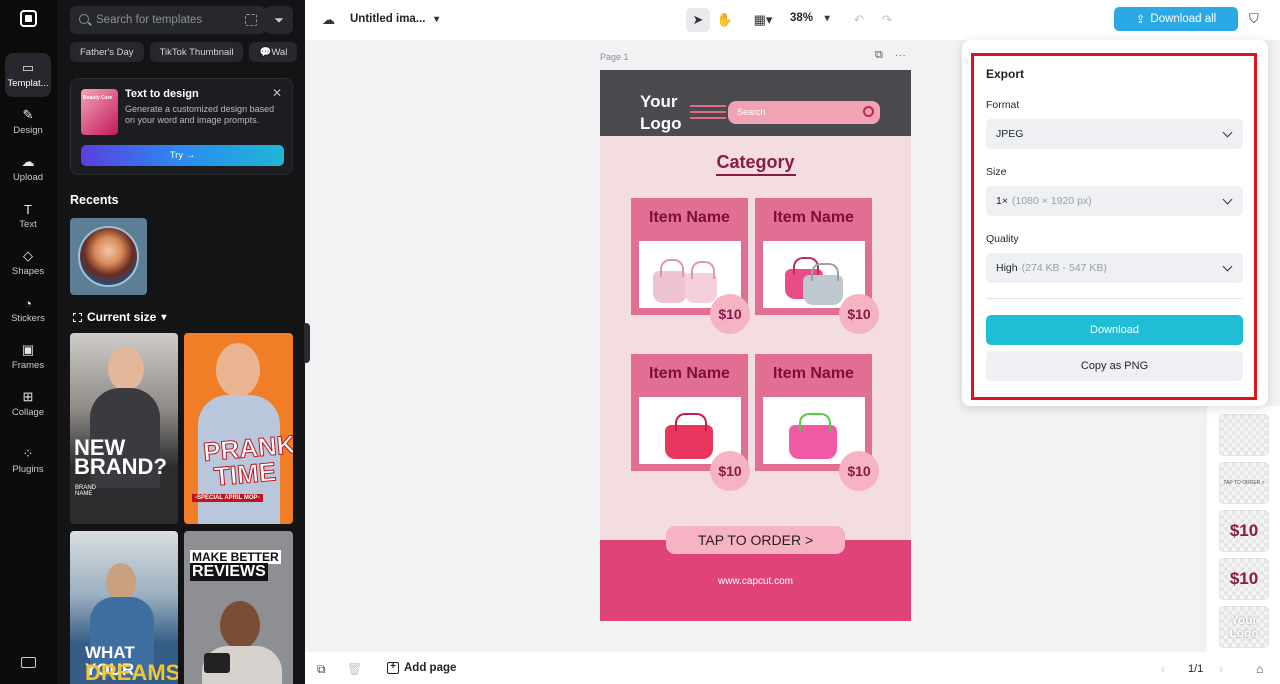  What do you see at coordinates (1140, 20) in the screenshot?
I see `upload-arrow-icon: ⇪` at bounding box center [1140, 20].